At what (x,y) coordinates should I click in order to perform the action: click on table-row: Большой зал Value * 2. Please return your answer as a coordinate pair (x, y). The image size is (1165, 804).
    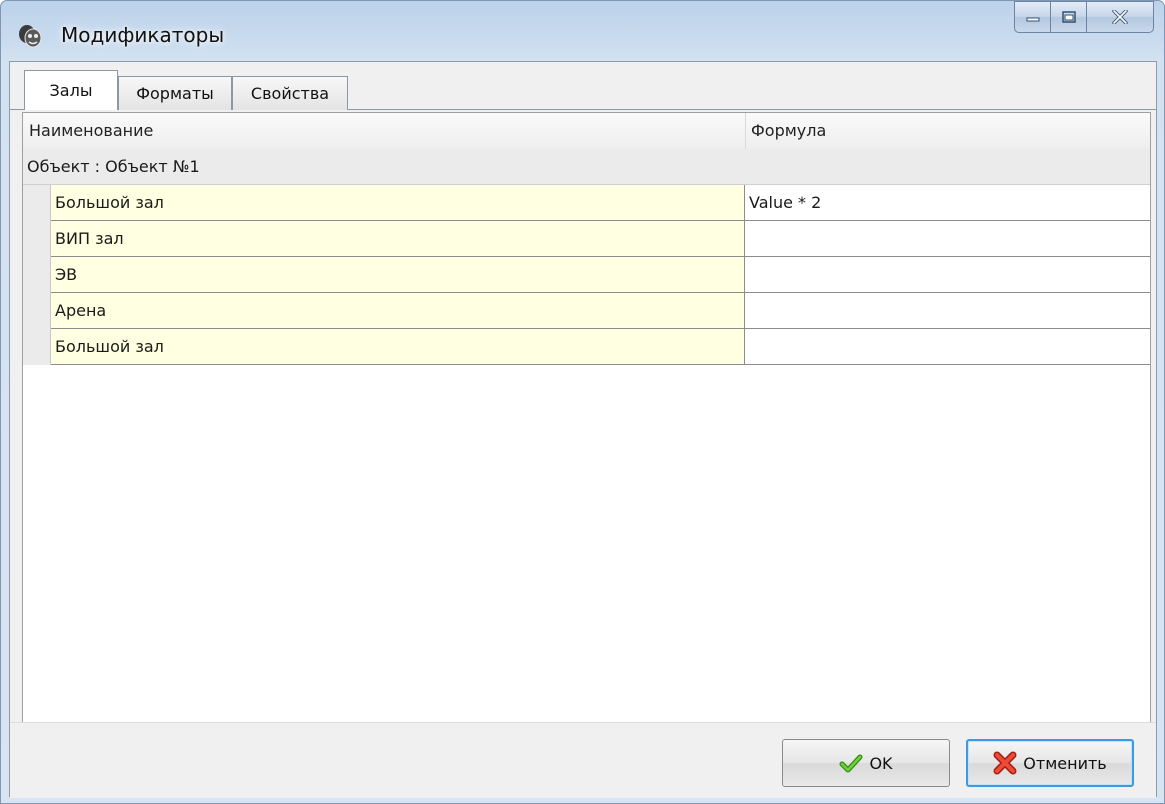
    Looking at the image, I should click on (600, 203).